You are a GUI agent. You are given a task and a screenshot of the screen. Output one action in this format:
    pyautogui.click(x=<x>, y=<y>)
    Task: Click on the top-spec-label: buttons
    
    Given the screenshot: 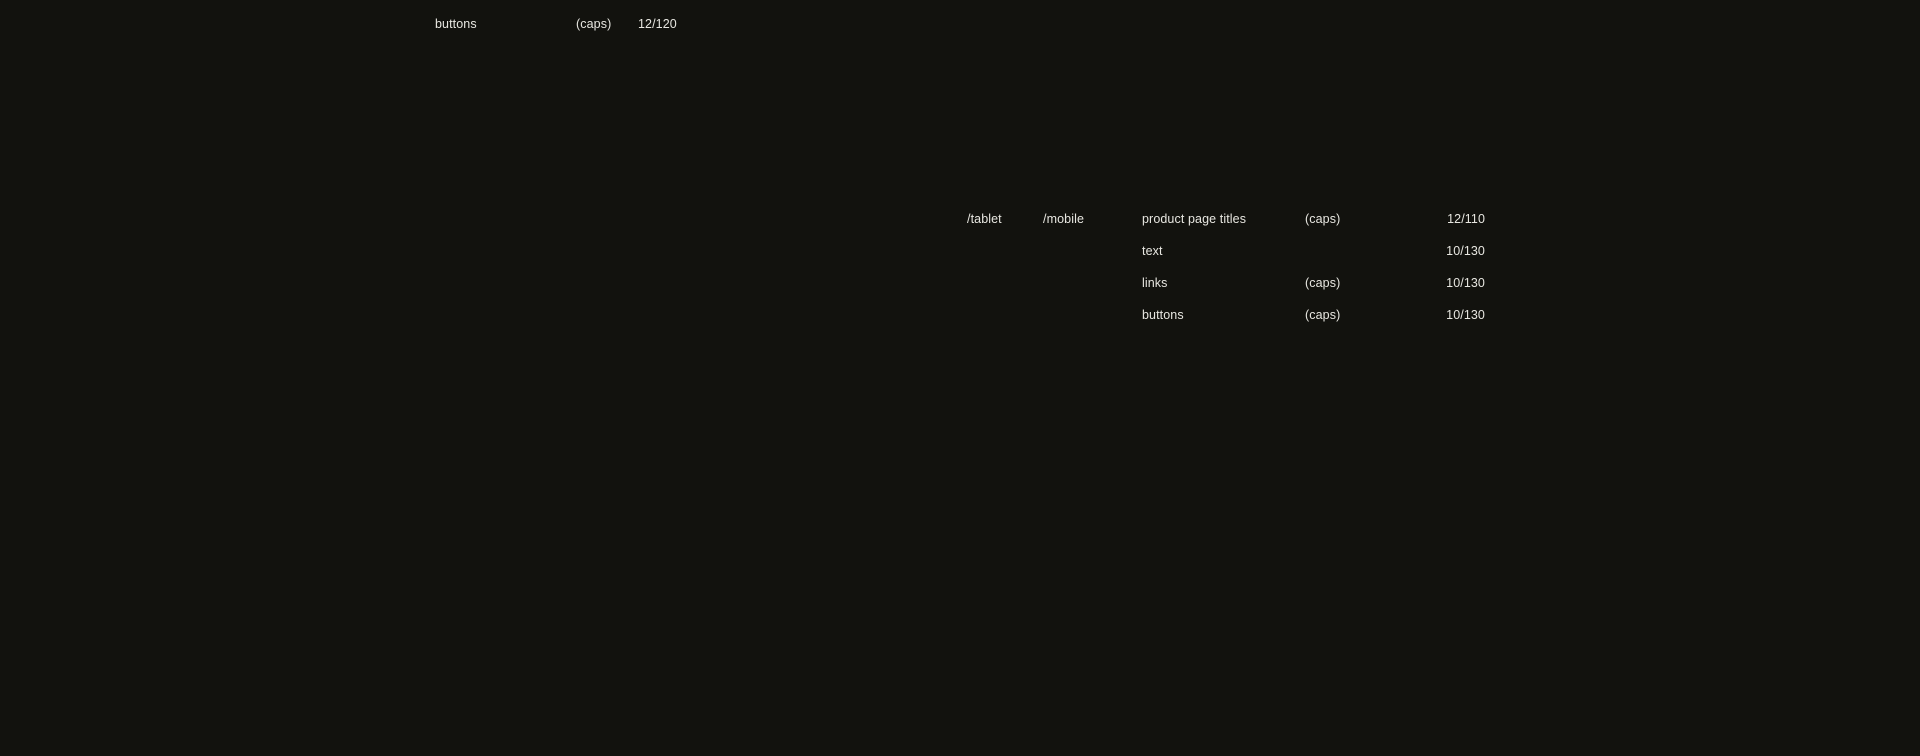 What is the action you would take?
    pyautogui.click(x=456, y=24)
    